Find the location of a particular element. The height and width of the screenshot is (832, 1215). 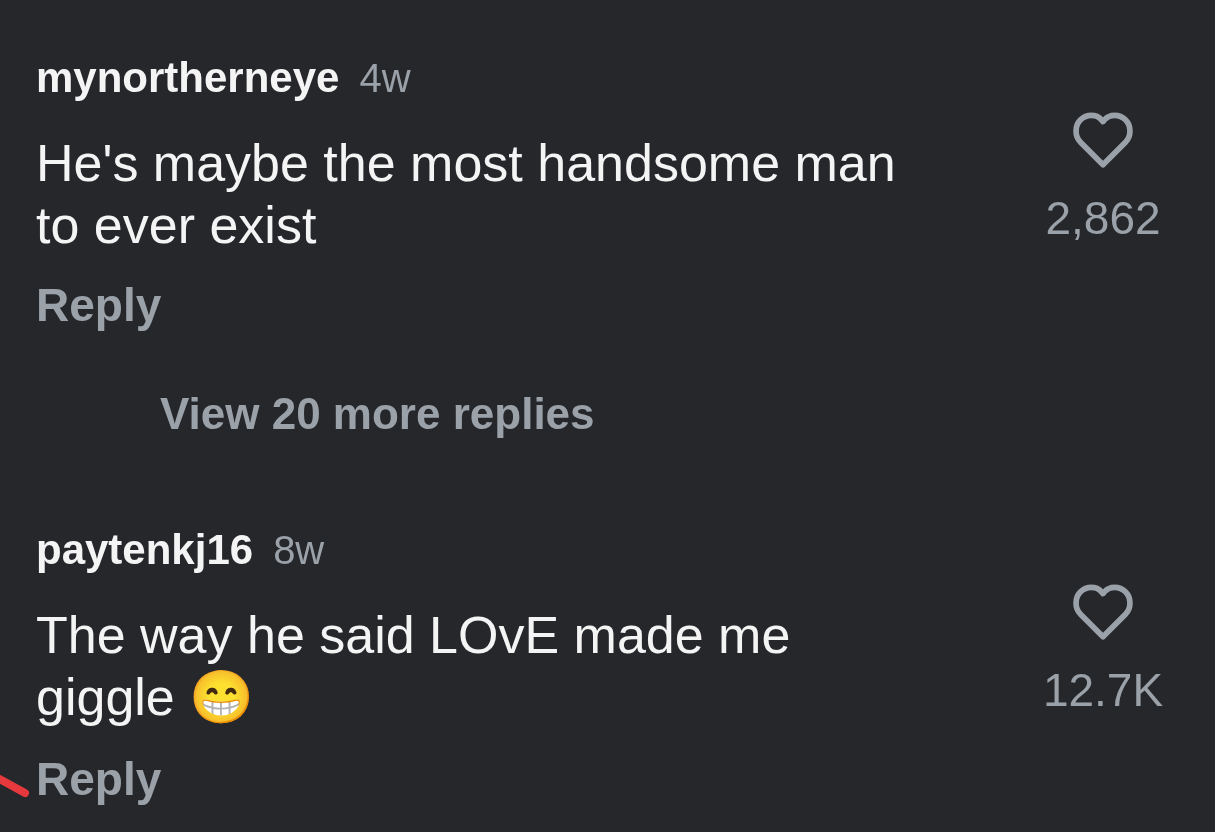

comment-text: The way he said LOvE made me giggle 😁 is located at coordinates (413, 666).